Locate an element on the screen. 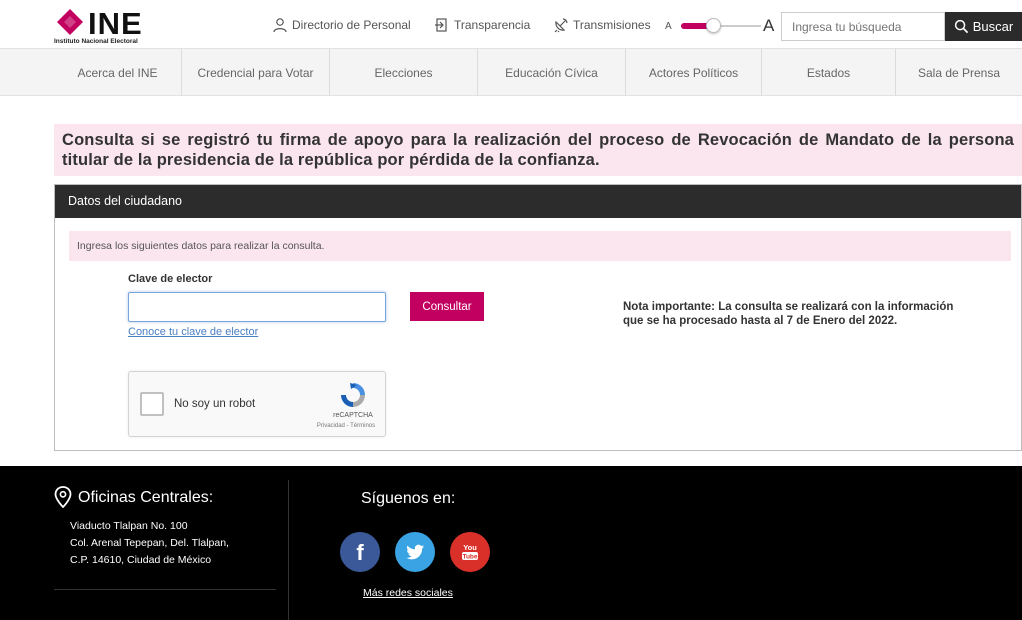 The height and width of the screenshot is (620, 1022). font-size-slider: A A is located at coordinates (721, 26).